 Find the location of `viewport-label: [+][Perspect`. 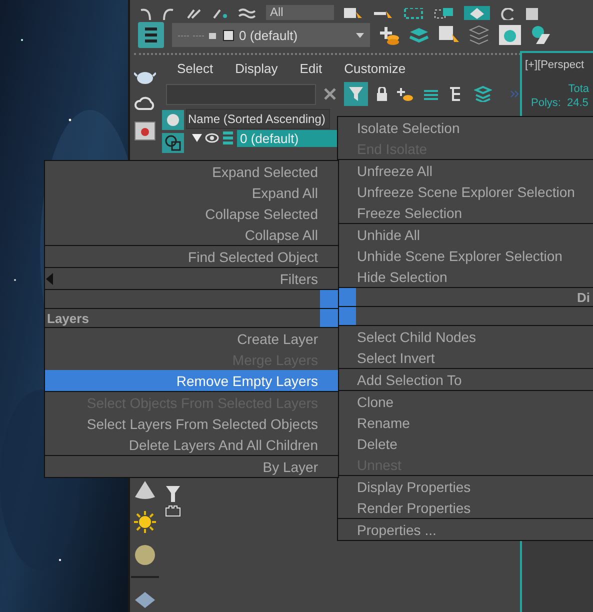

viewport-label: [+][Perspect is located at coordinates (559, 65).